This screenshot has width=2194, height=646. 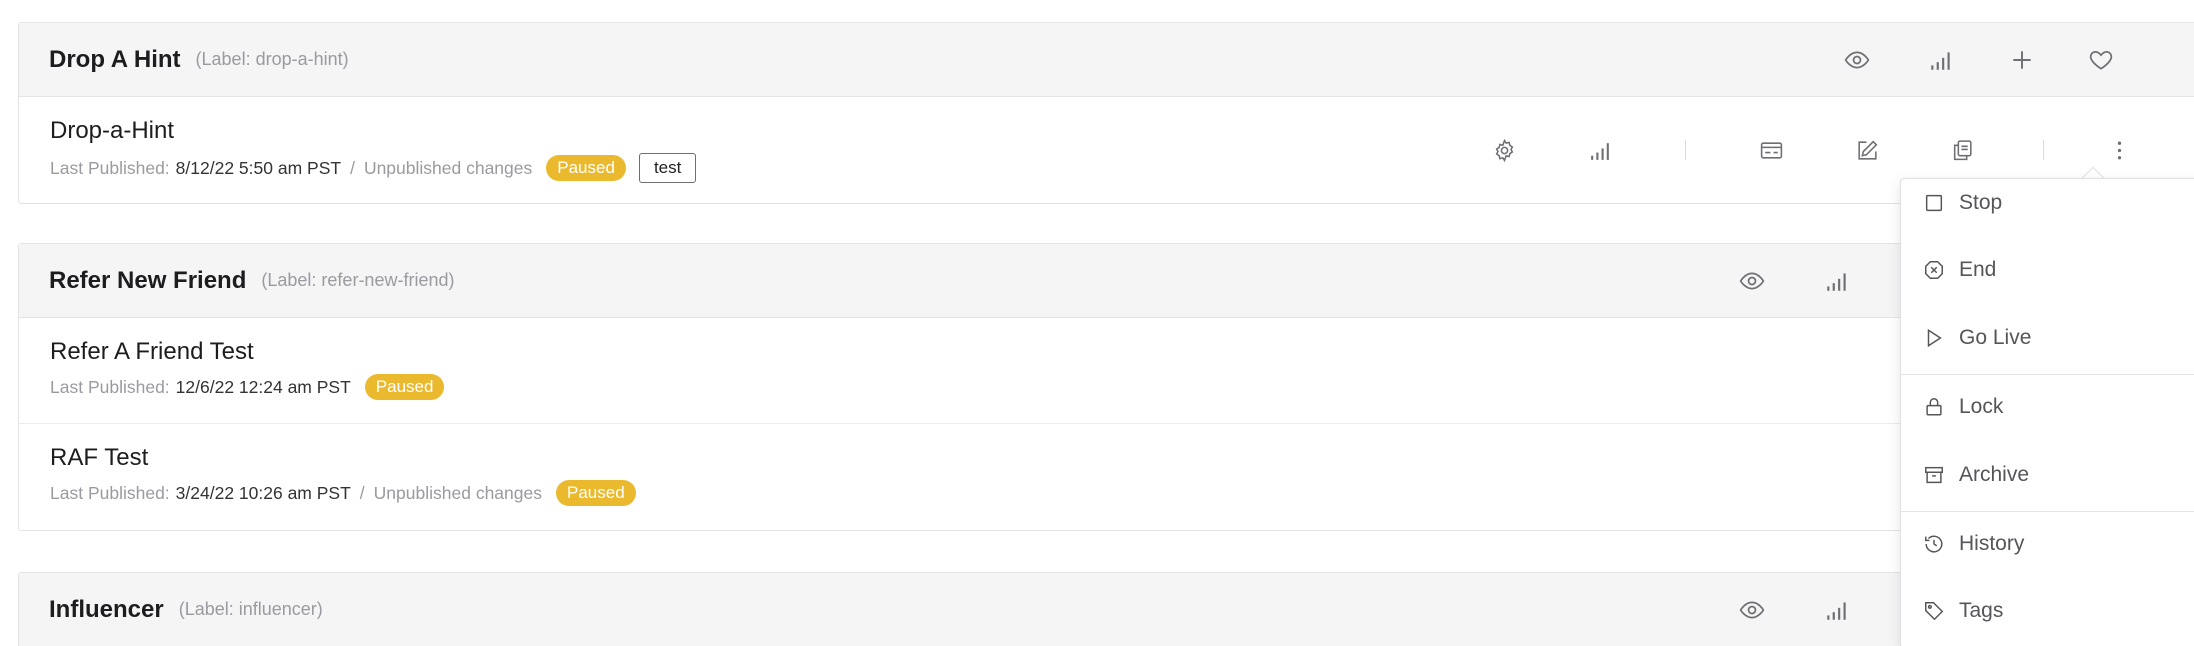 What do you see at coordinates (152, 352) in the screenshot?
I see `campaign-name: Refer A Friend Test` at bounding box center [152, 352].